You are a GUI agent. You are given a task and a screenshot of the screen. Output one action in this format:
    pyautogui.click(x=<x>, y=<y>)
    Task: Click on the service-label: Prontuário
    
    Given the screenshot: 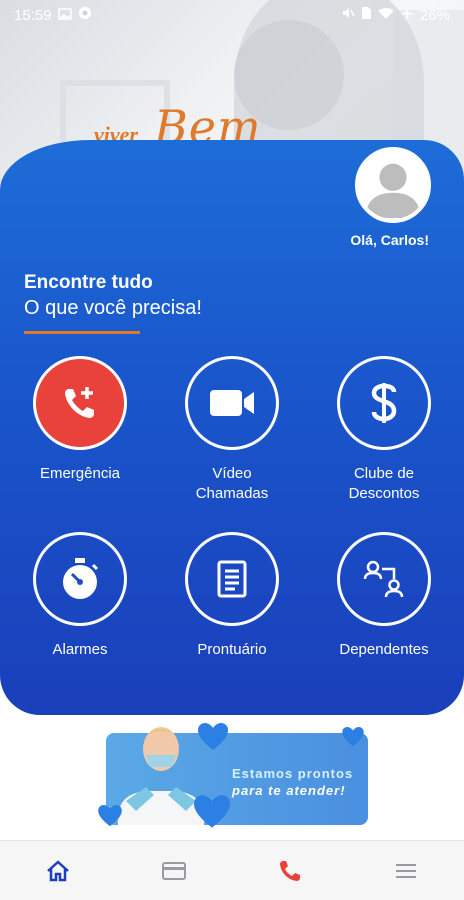 What is the action you would take?
    pyautogui.click(x=232, y=649)
    